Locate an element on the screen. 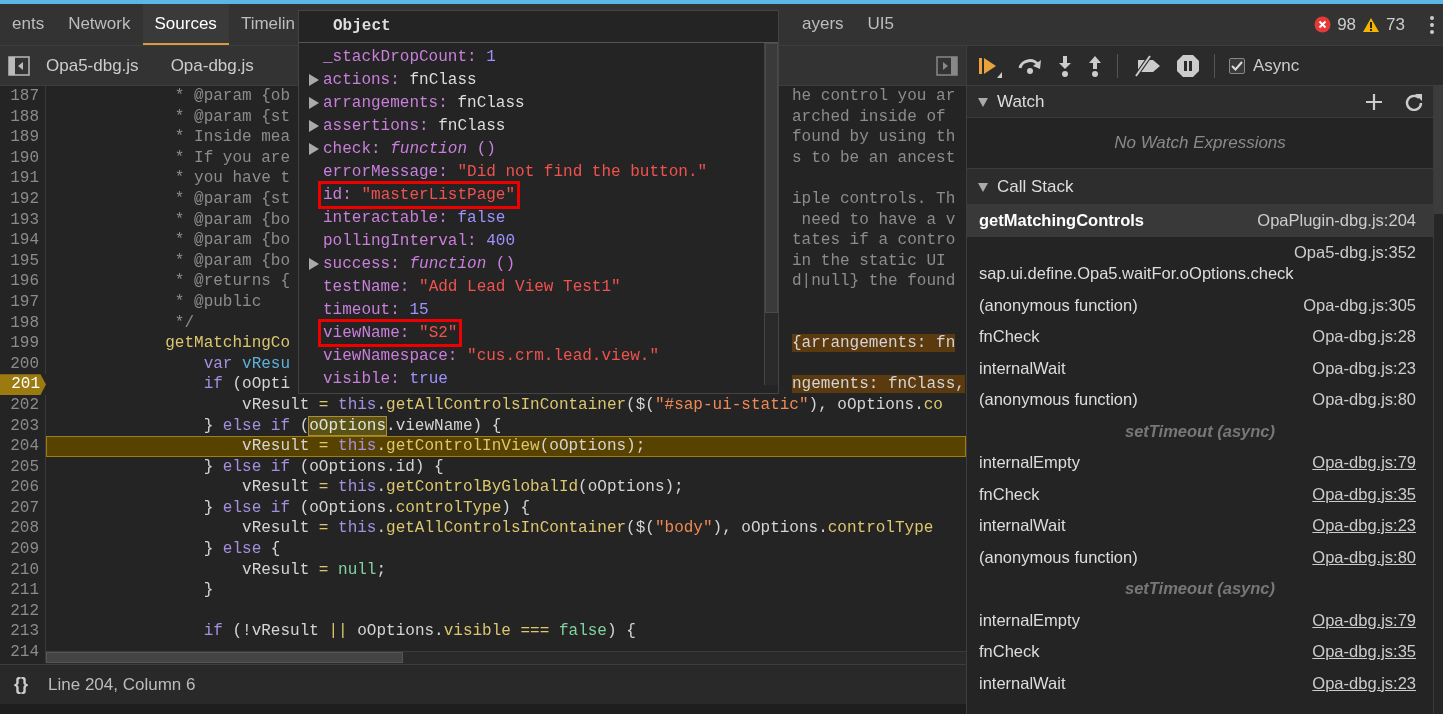 The width and height of the screenshot is (1443, 714). code-line: } else if (oOptions.controlType) { is located at coordinates (366, 508).